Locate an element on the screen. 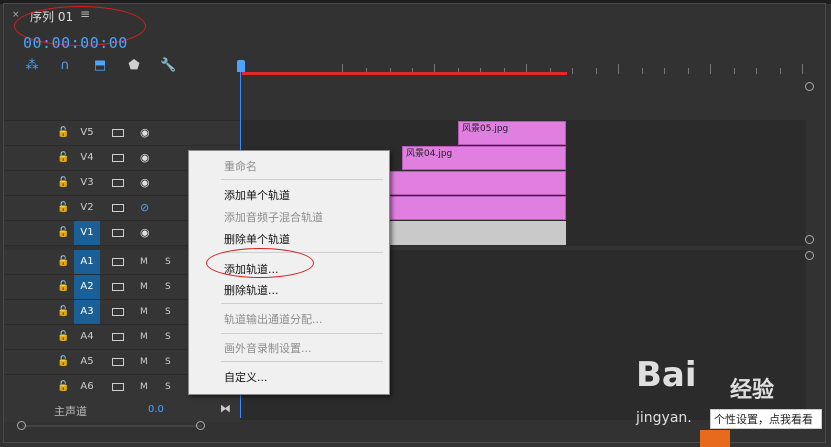  baidu-watermark-jingyan: 经验 is located at coordinates (752, 390).